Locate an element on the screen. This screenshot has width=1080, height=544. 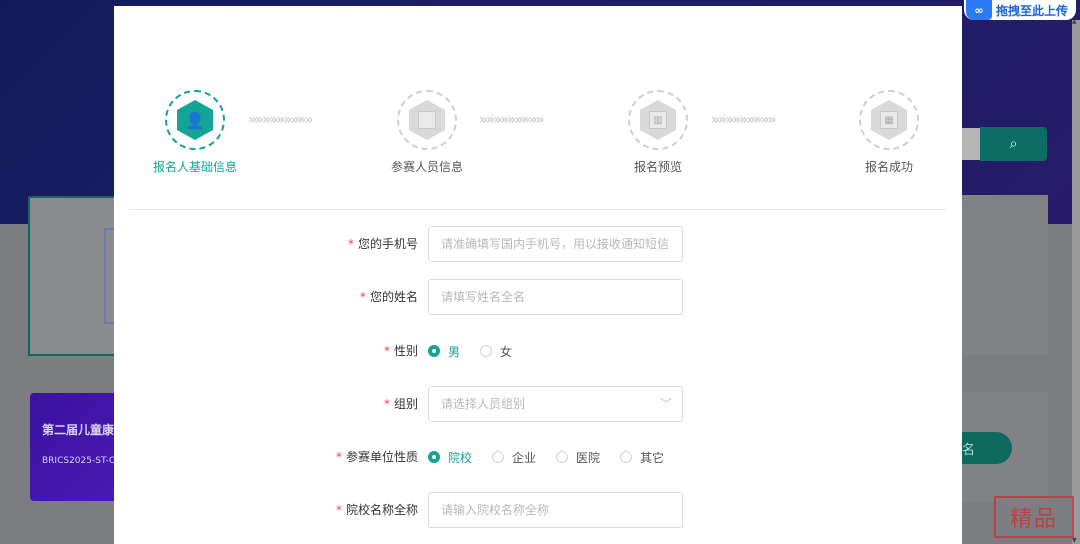
school-name-label: * 院校名称全称 is located at coordinates (376, 510).